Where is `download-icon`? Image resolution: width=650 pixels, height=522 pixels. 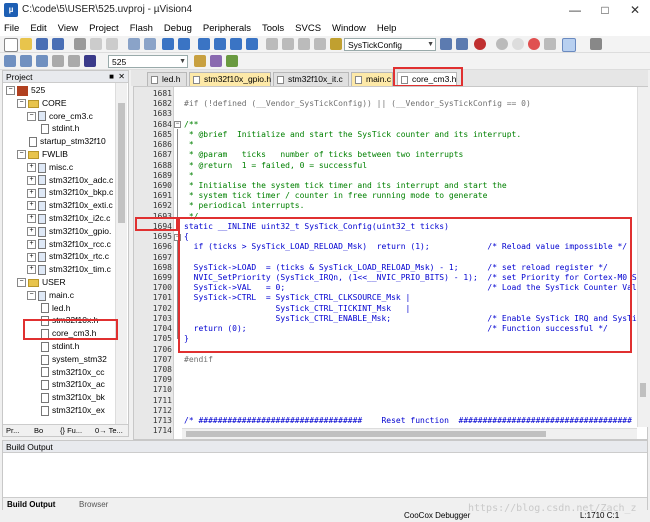 download-icon is located at coordinates (90, 61).